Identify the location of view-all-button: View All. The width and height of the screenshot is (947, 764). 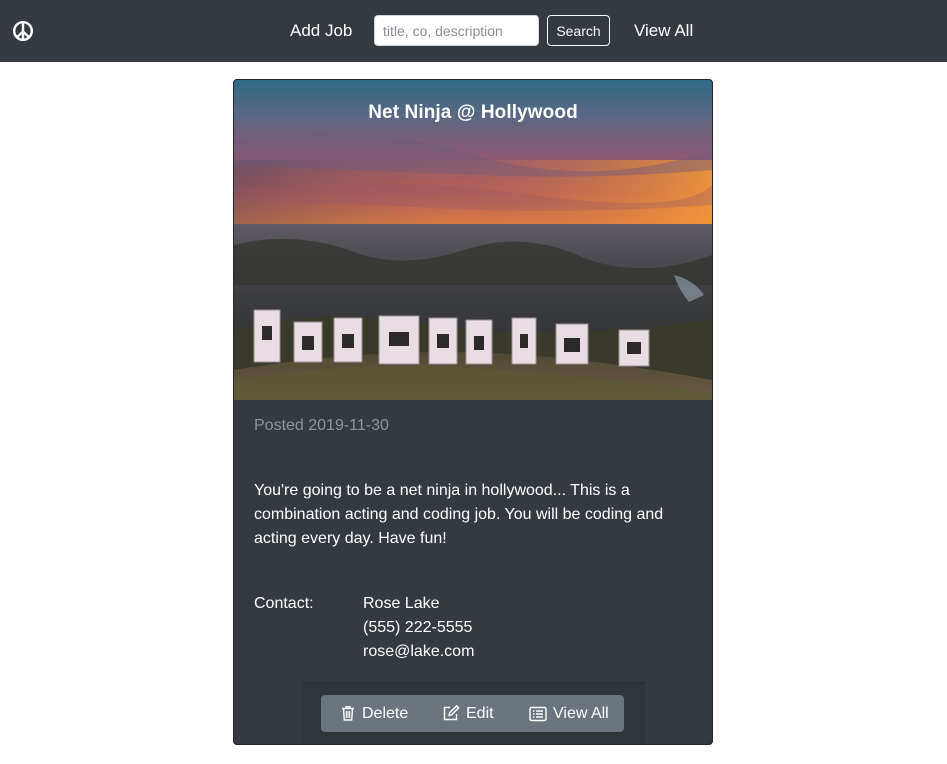
(561, 713).